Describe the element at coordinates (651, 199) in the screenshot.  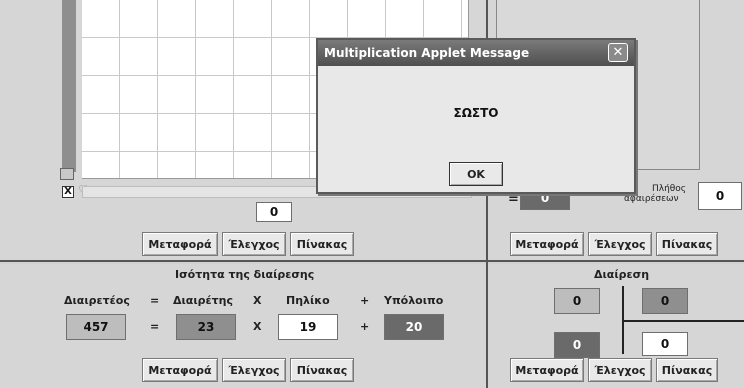
I see `count-label-line2: αφαιρέσεων` at that location.